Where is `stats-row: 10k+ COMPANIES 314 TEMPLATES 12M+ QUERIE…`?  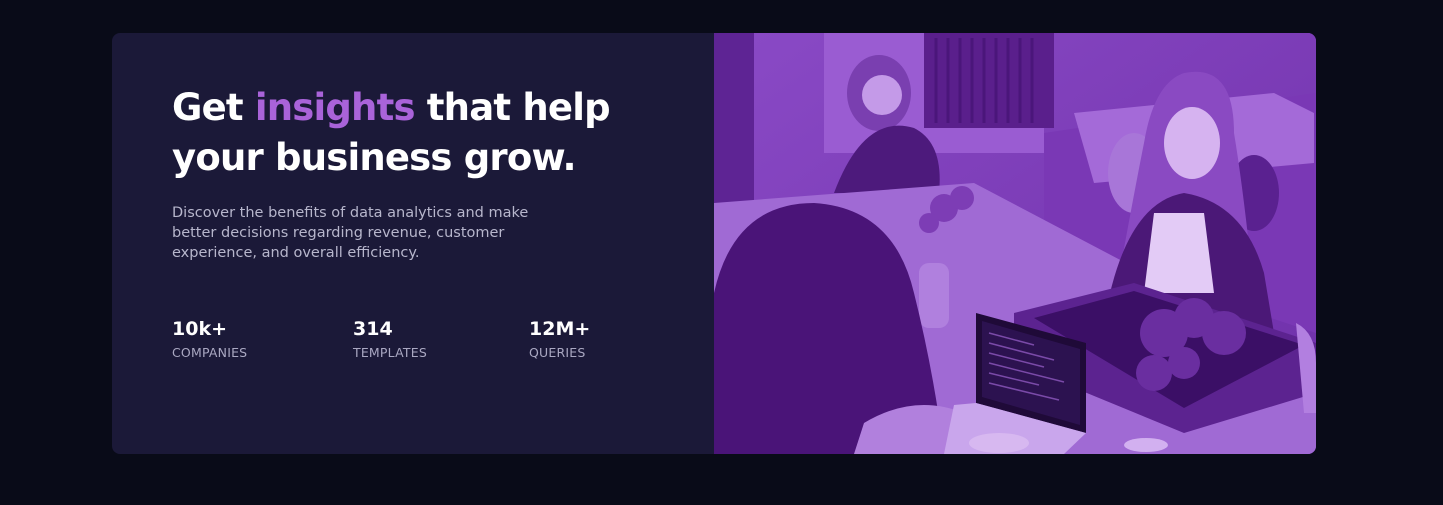 stats-row: 10k+ COMPANIES 314 TEMPLATES 12M+ QUERIE… is located at coordinates (412, 342).